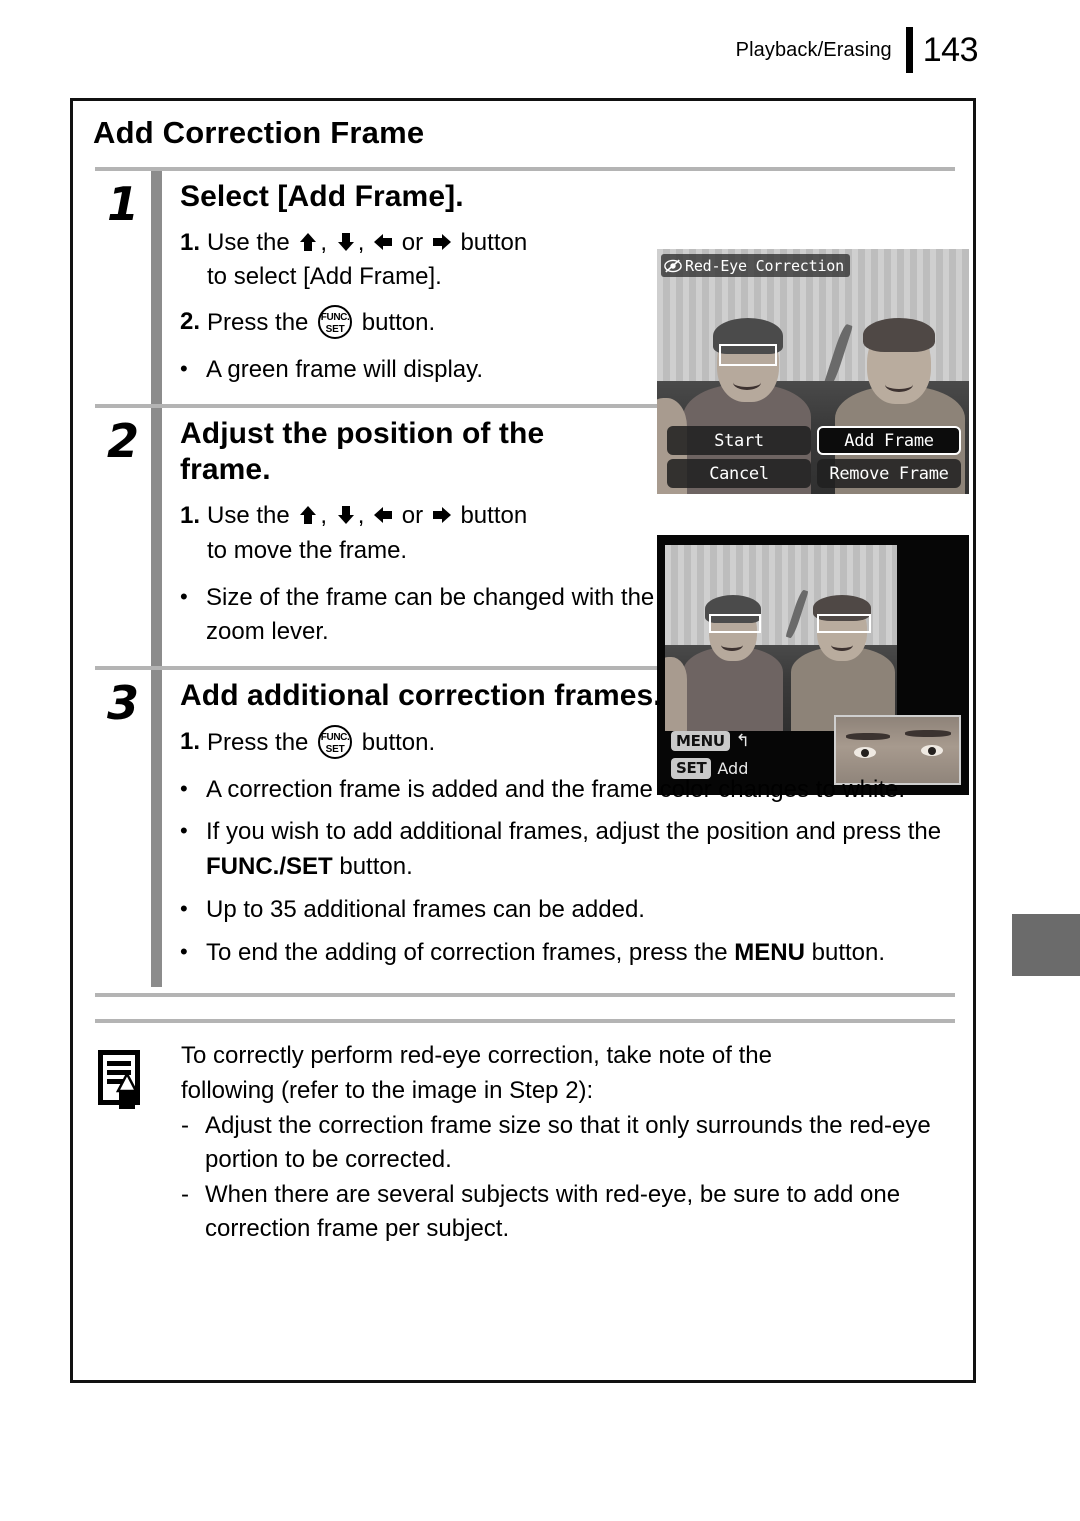 This screenshot has height=1521, width=1080. I want to click on note-divider, so click(525, 1020).